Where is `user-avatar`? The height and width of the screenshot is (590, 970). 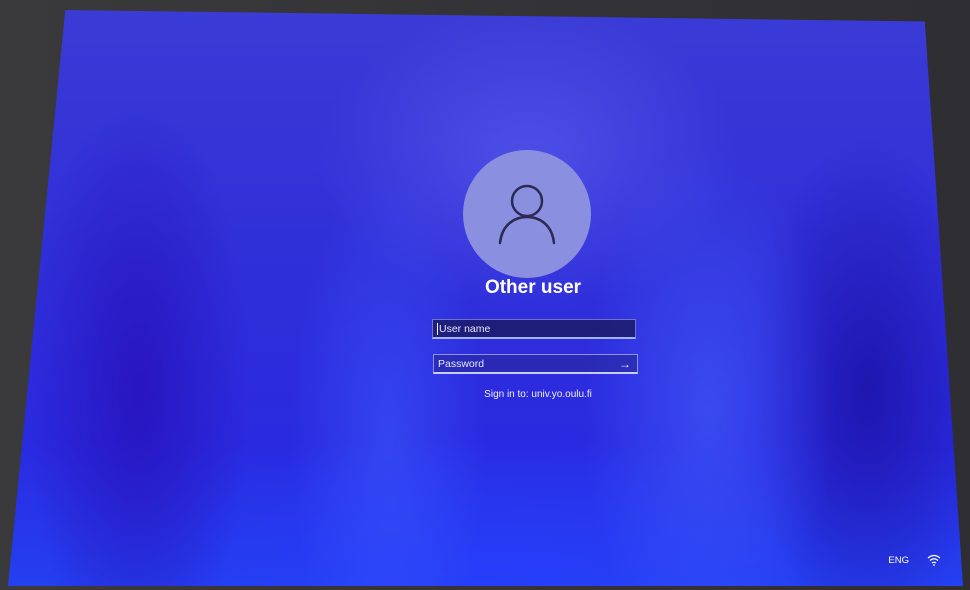 user-avatar is located at coordinates (527, 214).